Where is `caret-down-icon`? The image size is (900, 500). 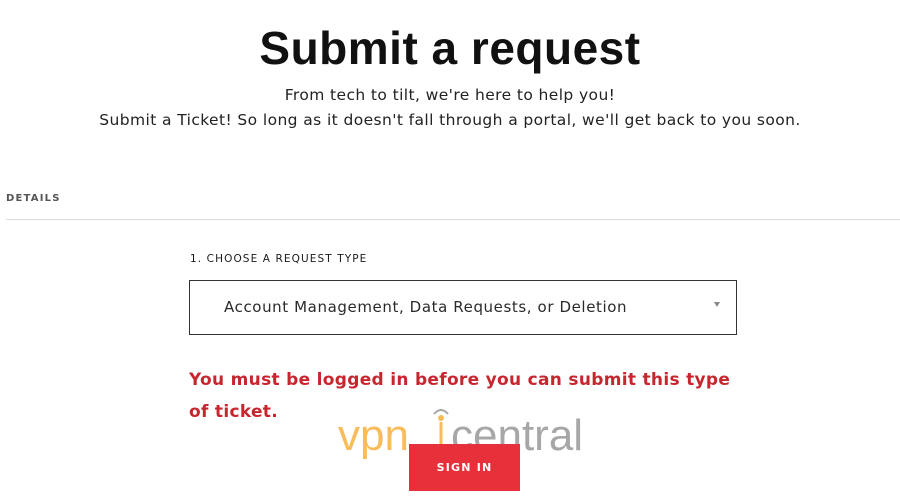 caret-down-icon is located at coordinates (717, 304).